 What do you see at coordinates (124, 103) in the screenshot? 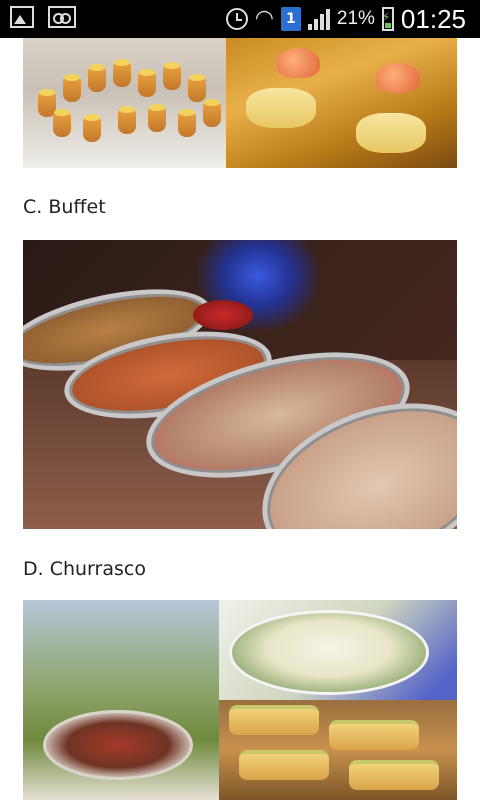
I see `mini-cups-photo` at bounding box center [124, 103].